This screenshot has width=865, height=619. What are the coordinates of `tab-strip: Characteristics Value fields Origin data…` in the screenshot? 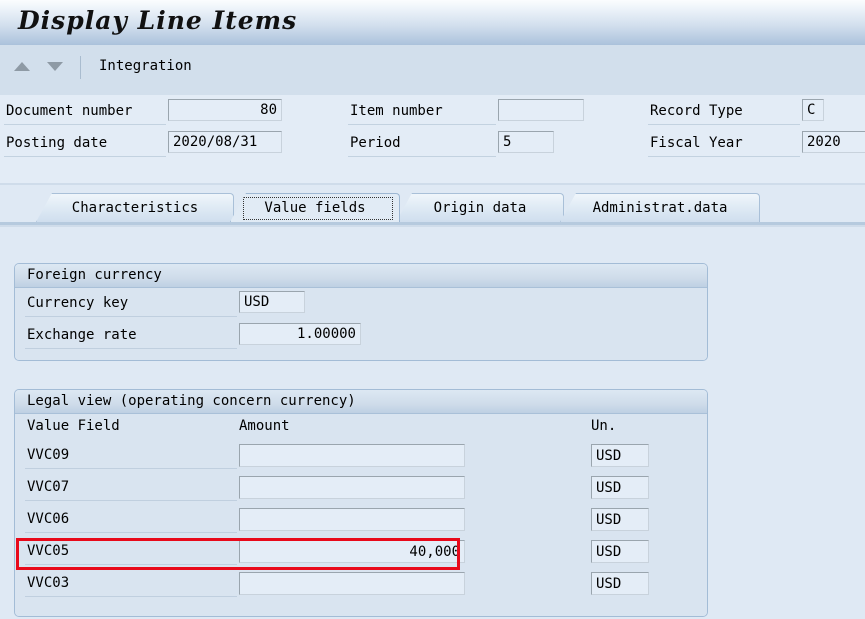 It's located at (432, 209).